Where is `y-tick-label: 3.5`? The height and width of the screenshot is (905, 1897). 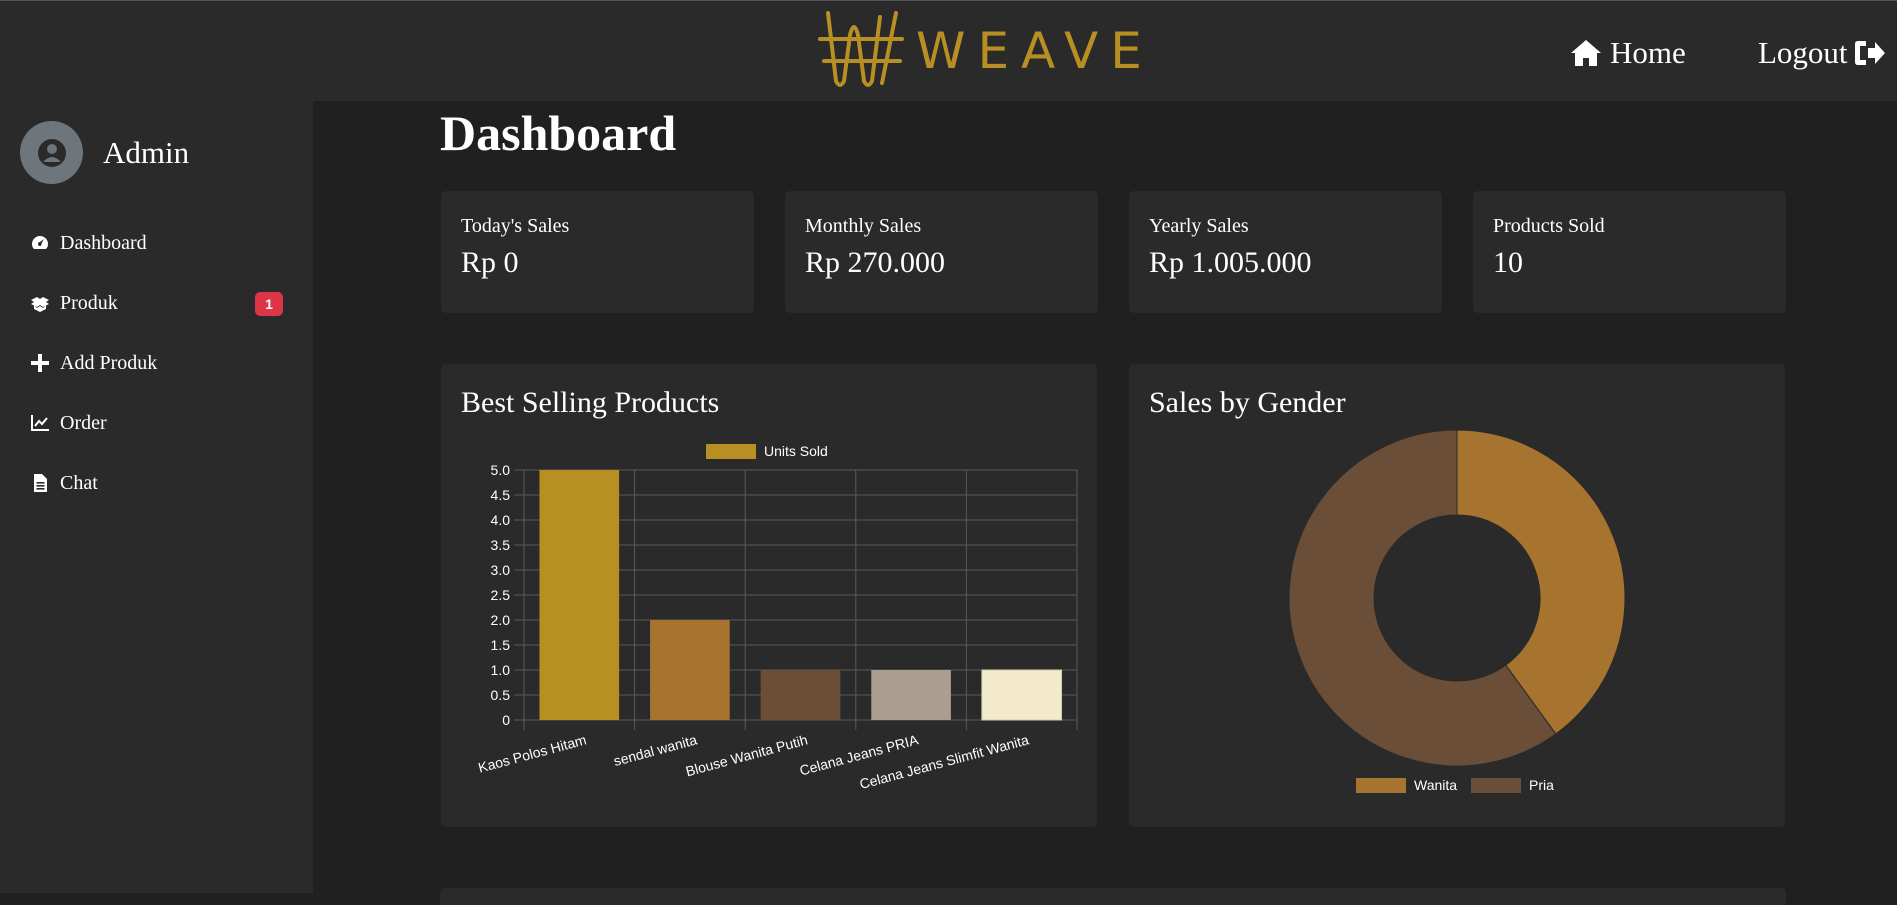 y-tick-label: 3.5 is located at coordinates (501, 545).